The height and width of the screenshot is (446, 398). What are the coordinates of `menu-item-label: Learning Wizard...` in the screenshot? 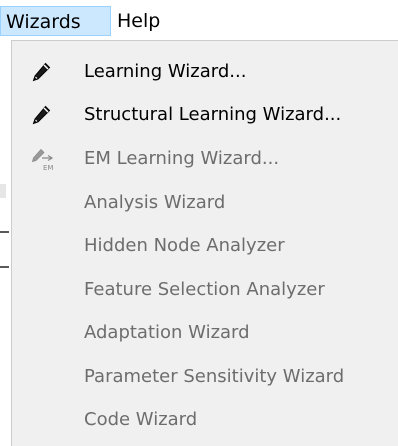 It's located at (165, 71).